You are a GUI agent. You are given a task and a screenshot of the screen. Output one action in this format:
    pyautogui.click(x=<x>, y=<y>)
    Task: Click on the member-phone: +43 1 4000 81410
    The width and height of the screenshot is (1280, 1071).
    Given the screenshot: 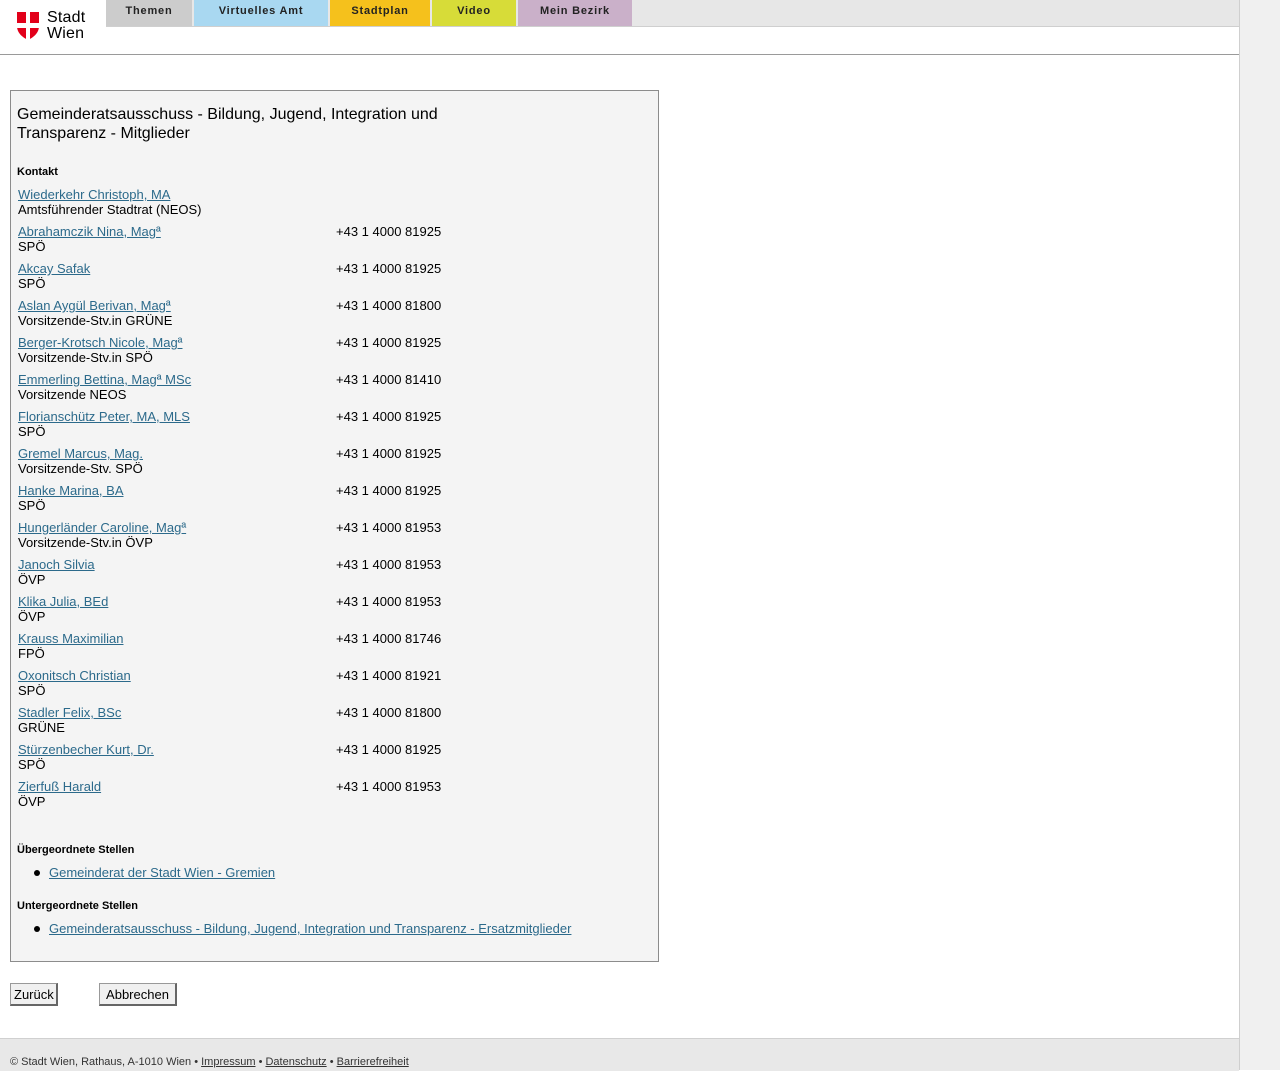 What is the action you would take?
    pyautogui.click(x=389, y=379)
    